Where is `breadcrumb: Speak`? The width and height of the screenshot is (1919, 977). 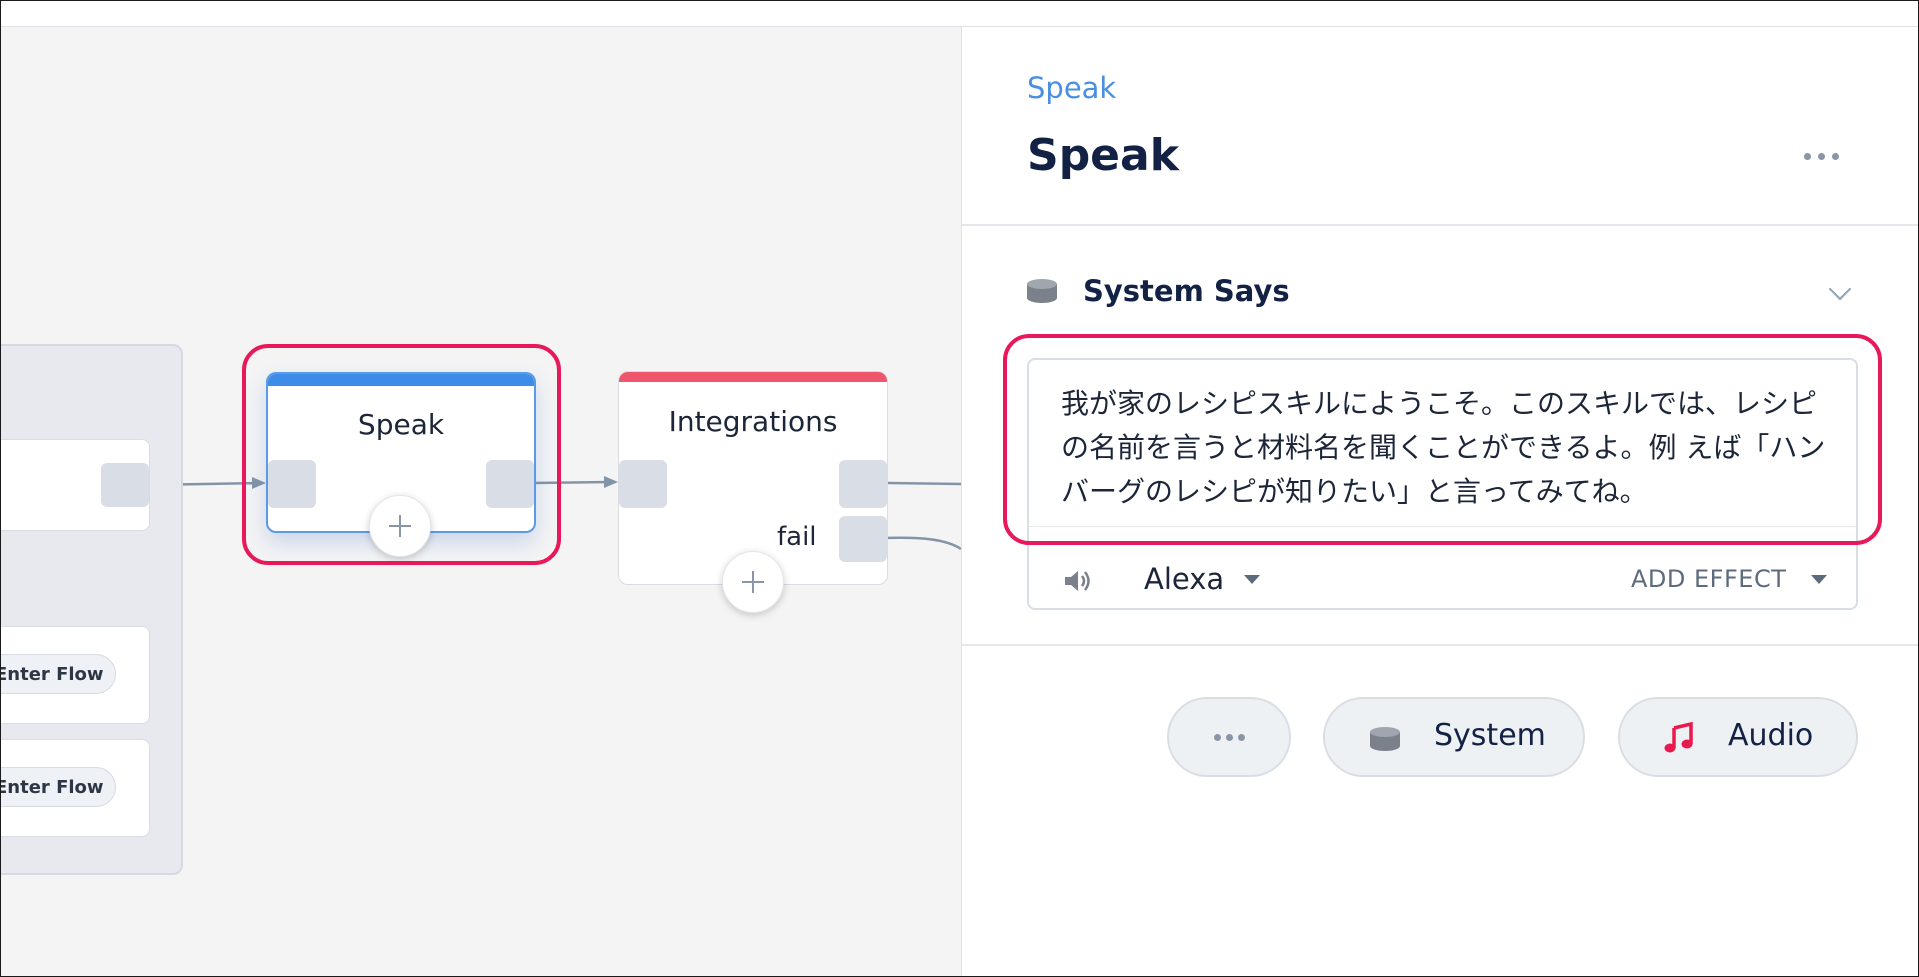 breadcrumb: Speak is located at coordinates (1071, 88).